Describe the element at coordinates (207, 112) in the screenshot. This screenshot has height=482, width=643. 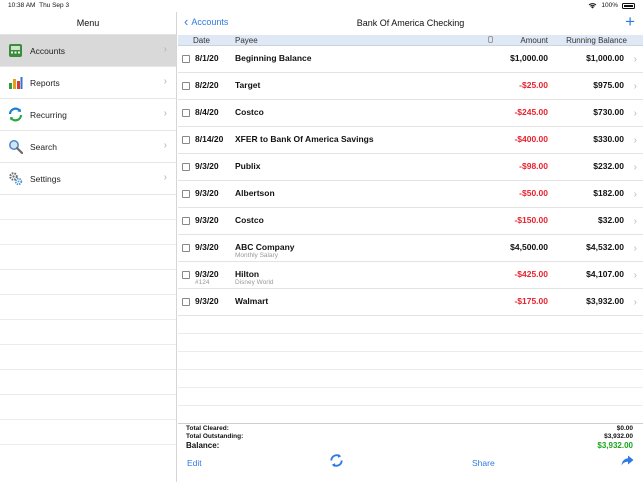
I see `transaction-date: 8/4/20` at that location.